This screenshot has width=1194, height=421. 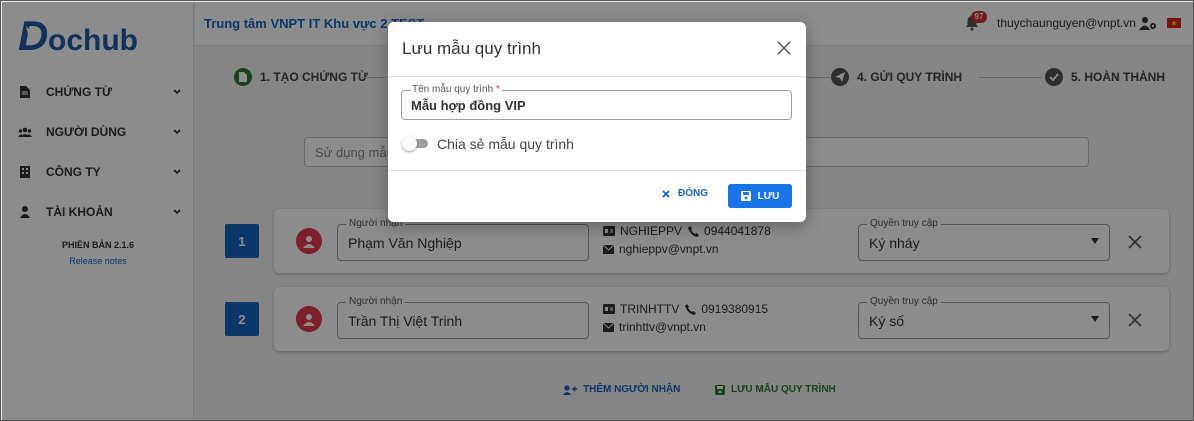 I want to click on dialog-title: Lưu mẫu quy trình, so click(x=471, y=48).